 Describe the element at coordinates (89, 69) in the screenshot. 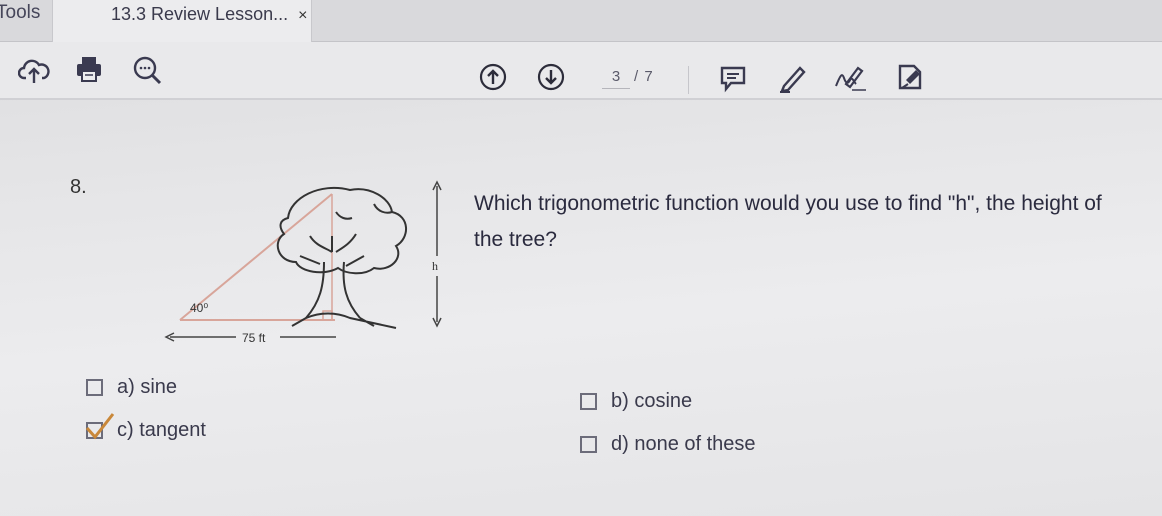

I see `print-icon` at that location.